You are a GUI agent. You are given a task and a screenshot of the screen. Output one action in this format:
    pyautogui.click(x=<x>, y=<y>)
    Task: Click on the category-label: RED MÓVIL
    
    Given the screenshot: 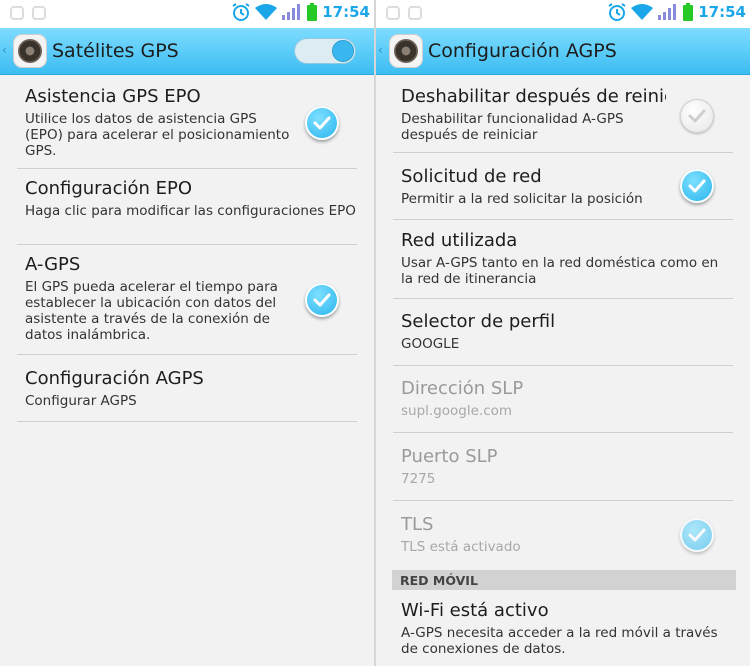 What is the action you would take?
    pyautogui.click(x=439, y=580)
    